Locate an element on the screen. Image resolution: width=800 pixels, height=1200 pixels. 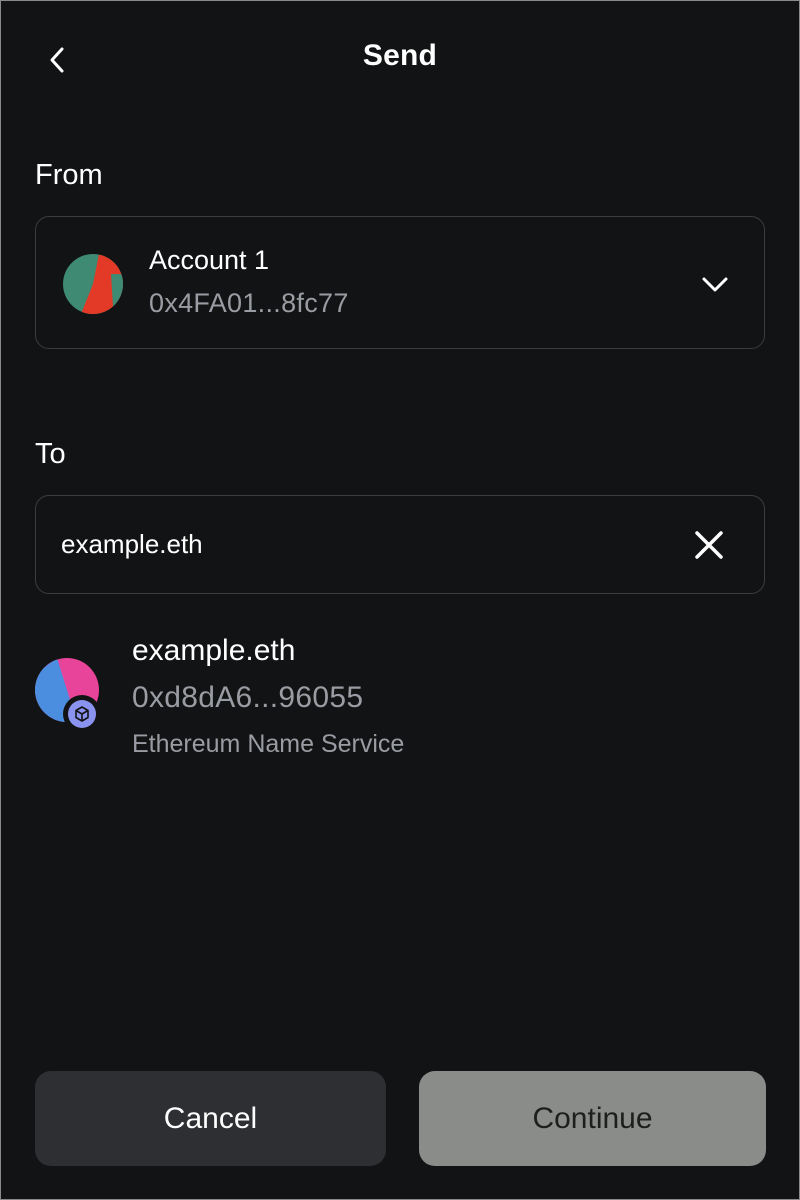
to-label: To is located at coordinates (50, 454).